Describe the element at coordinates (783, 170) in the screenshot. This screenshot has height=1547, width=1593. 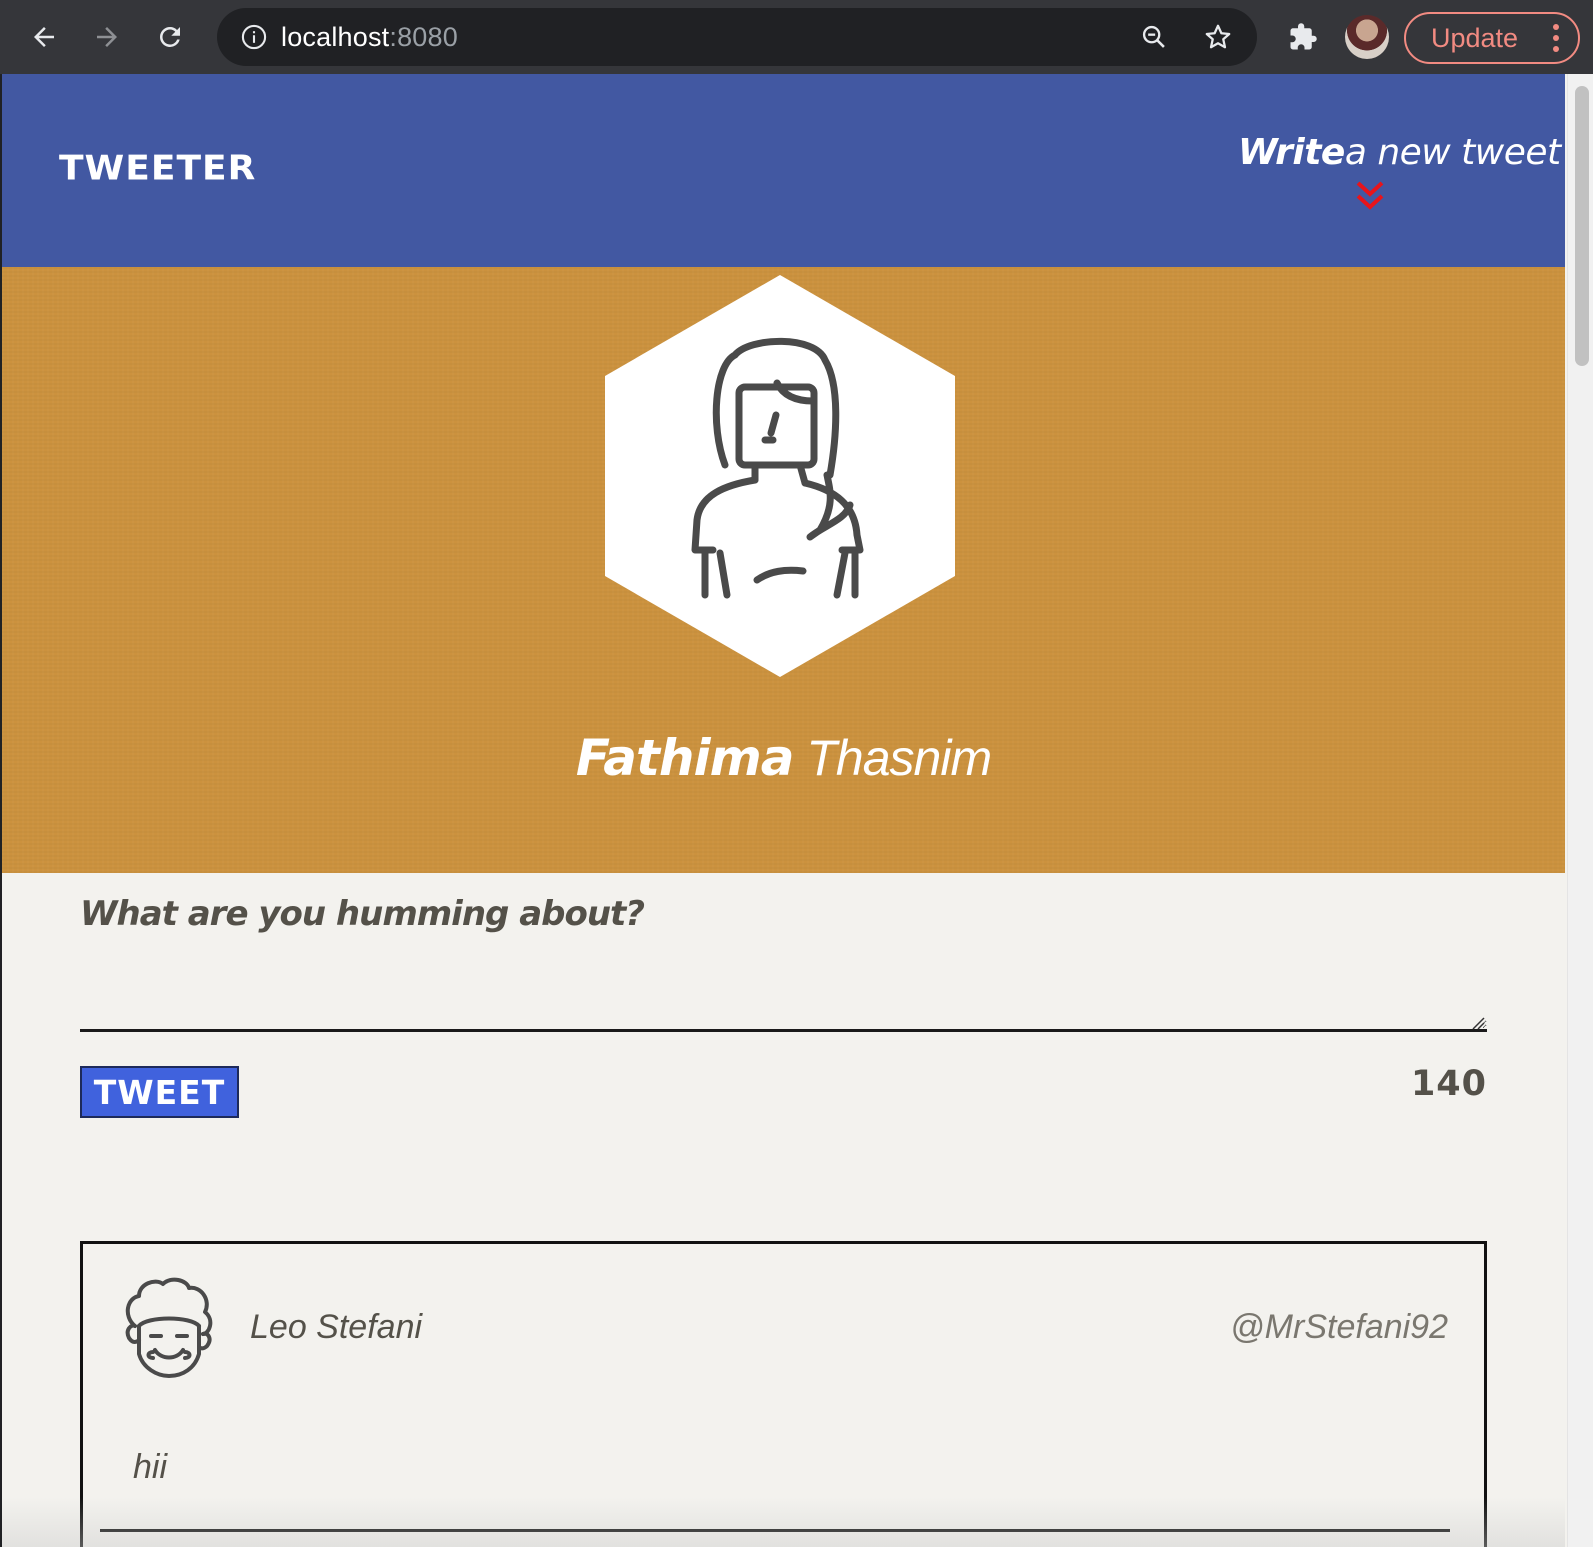
I see `top-navigation: TWEETER Writea new tweet` at that location.